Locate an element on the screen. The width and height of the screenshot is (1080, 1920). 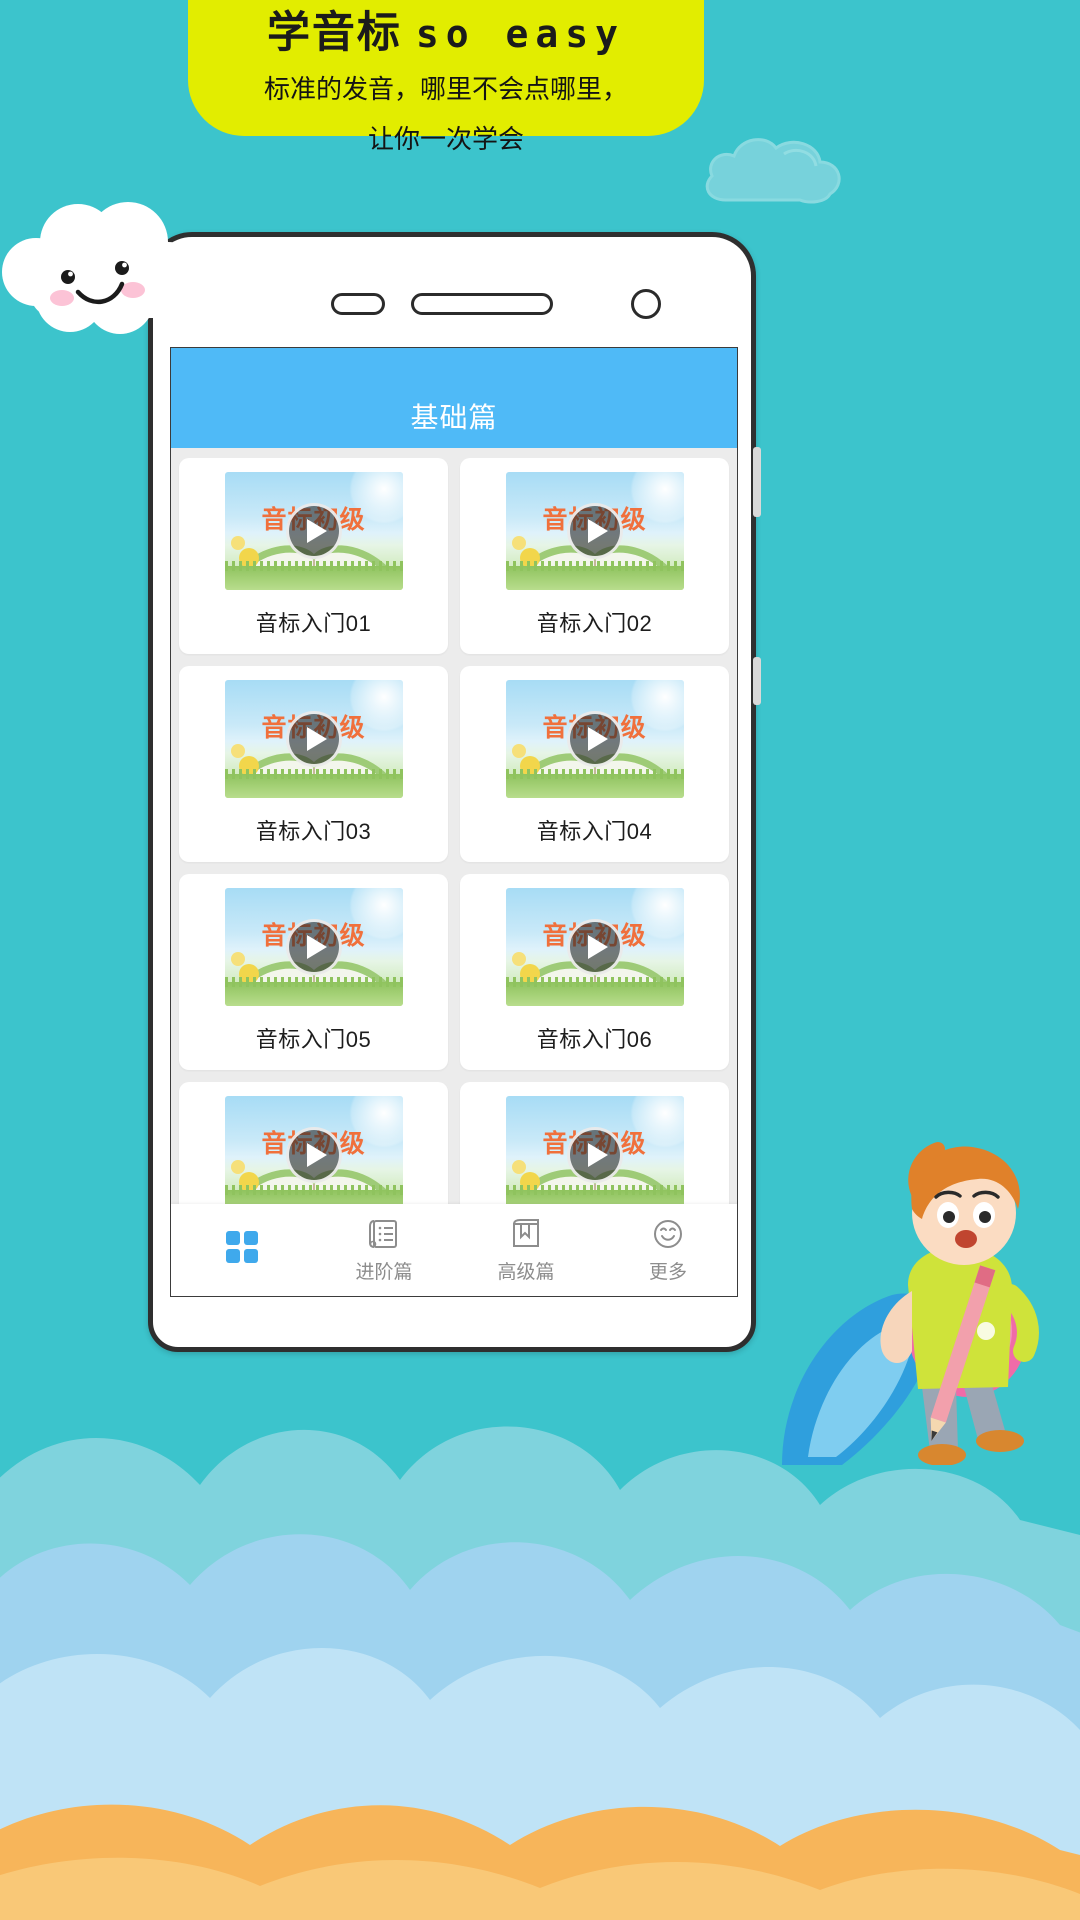
video-card: 音标初级 音标入门03 is located at coordinates (313, 764).